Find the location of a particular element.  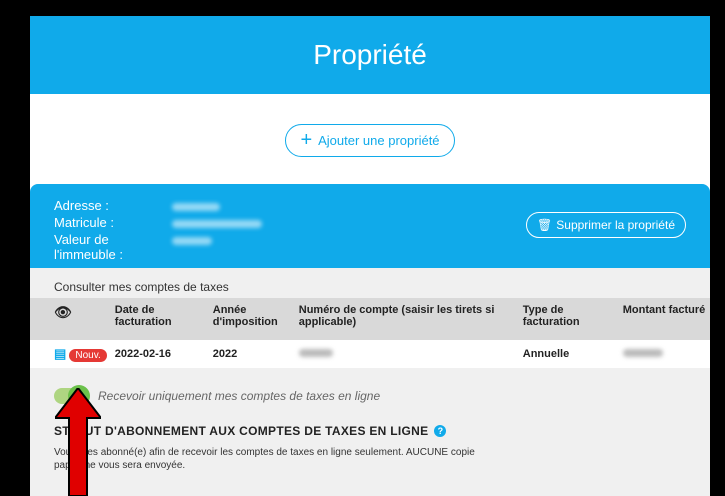

account-redacted is located at coordinates (315, 353).